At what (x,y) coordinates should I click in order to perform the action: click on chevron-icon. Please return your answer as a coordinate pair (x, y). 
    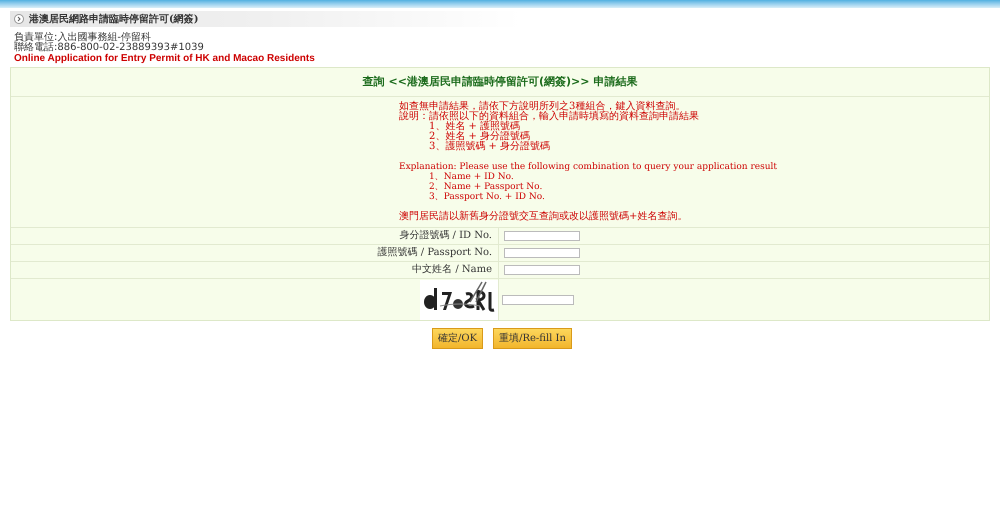
    Looking at the image, I should click on (19, 19).